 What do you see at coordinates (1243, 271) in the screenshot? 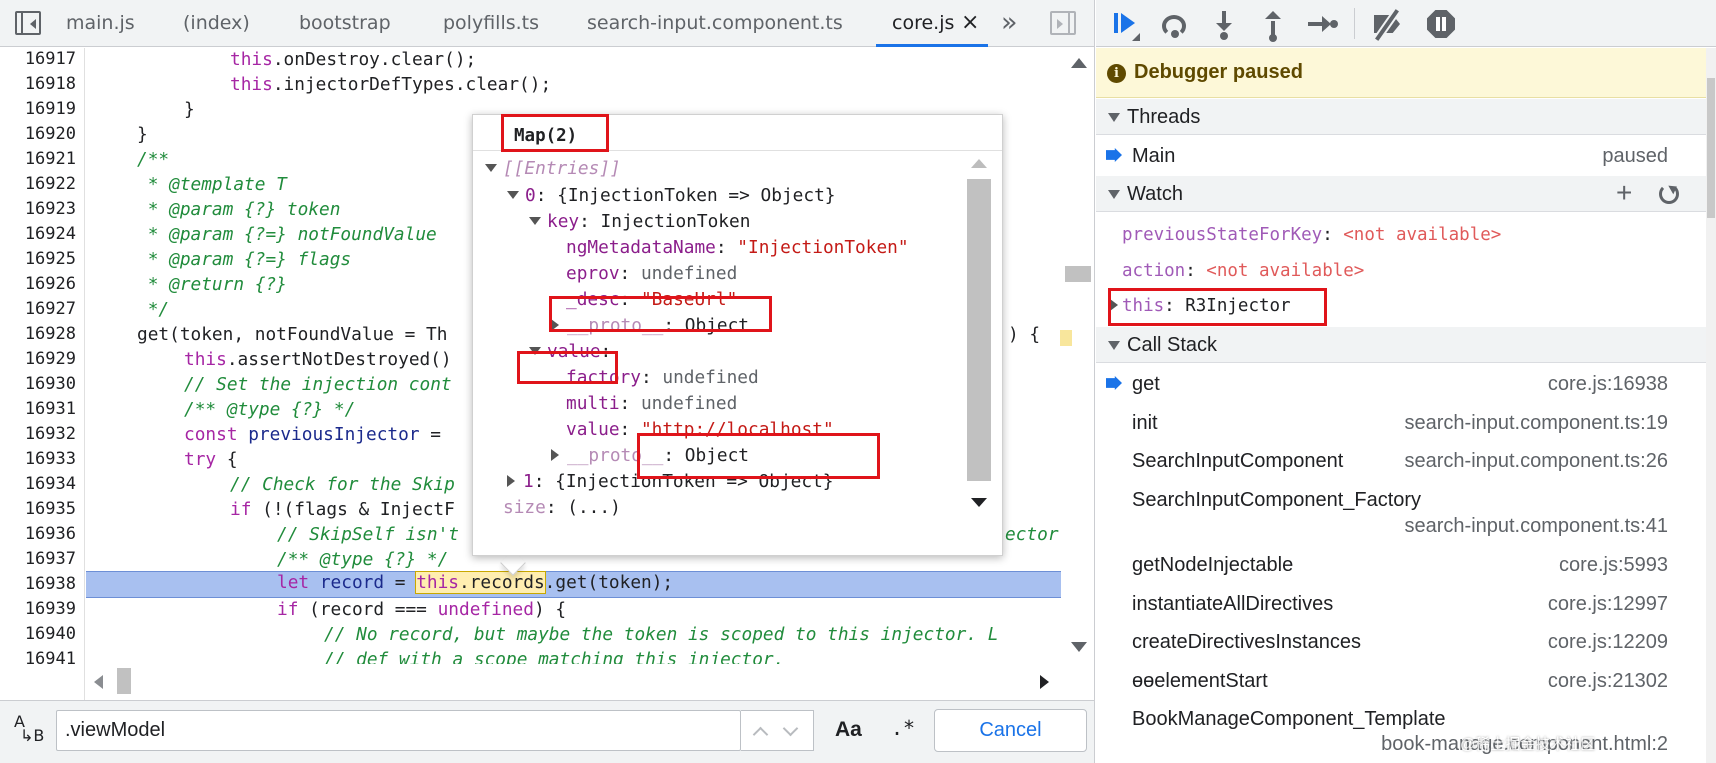
I see `watch-expression: action: <not available>` at bounding box center [1243, 271].